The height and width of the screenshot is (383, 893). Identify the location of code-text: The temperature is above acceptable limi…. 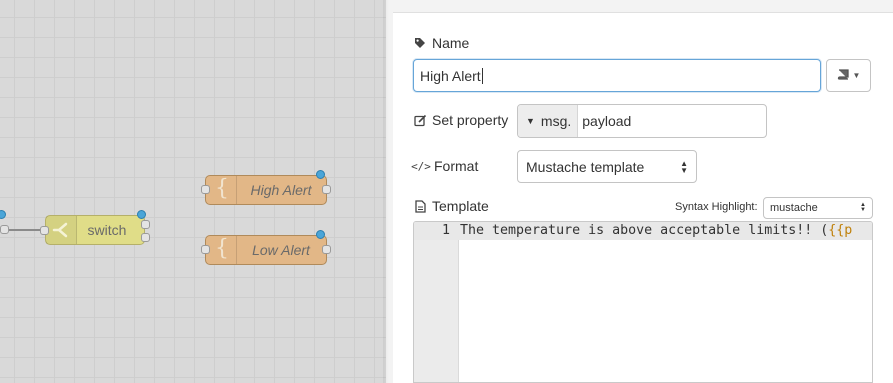
(644, 230).